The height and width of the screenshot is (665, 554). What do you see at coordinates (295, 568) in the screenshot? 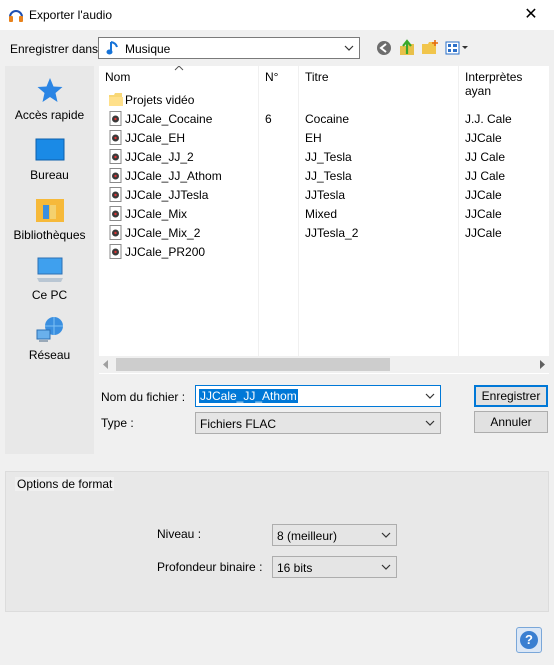
I see `bitdepth-value: 16 bits` at bounding box center [295, 568].